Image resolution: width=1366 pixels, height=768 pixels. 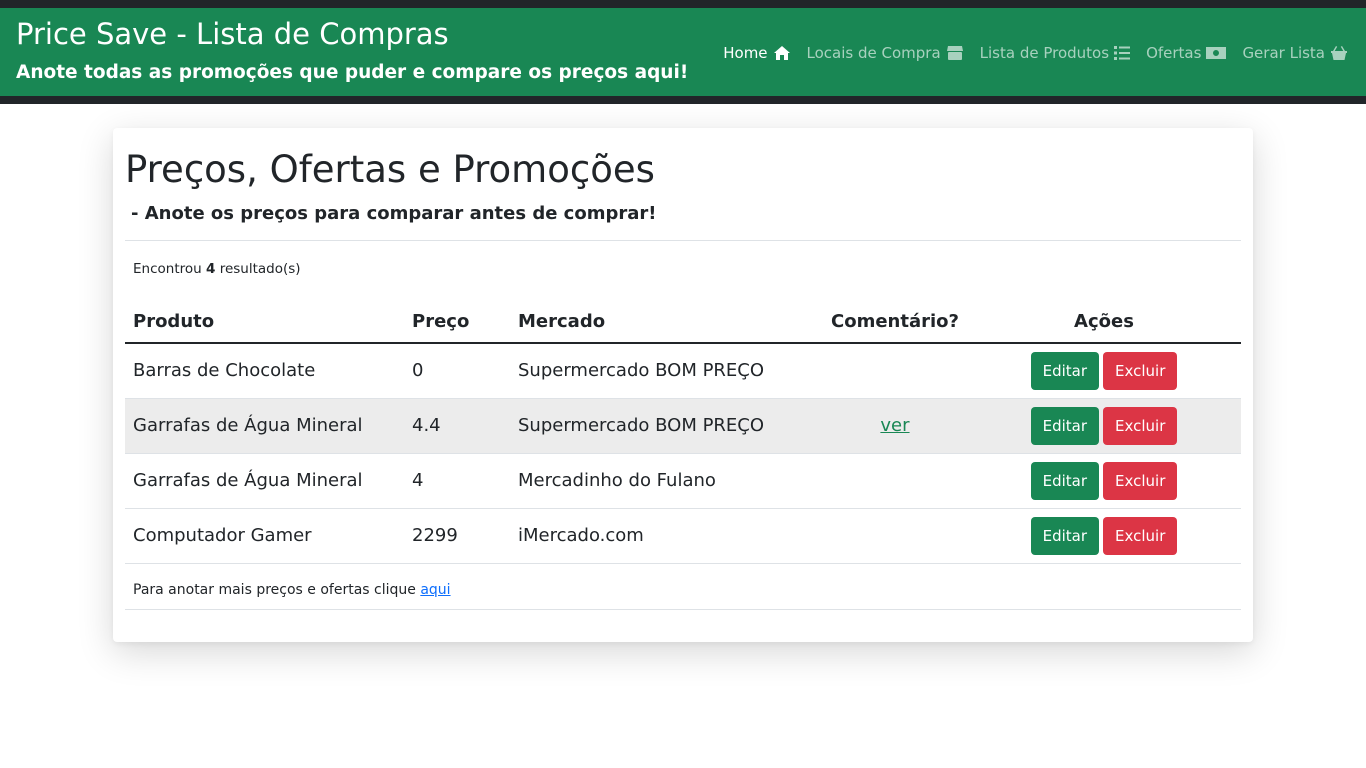 I want to click on nav-item-locais: Locais de Compra, so click(x=885, y=53).